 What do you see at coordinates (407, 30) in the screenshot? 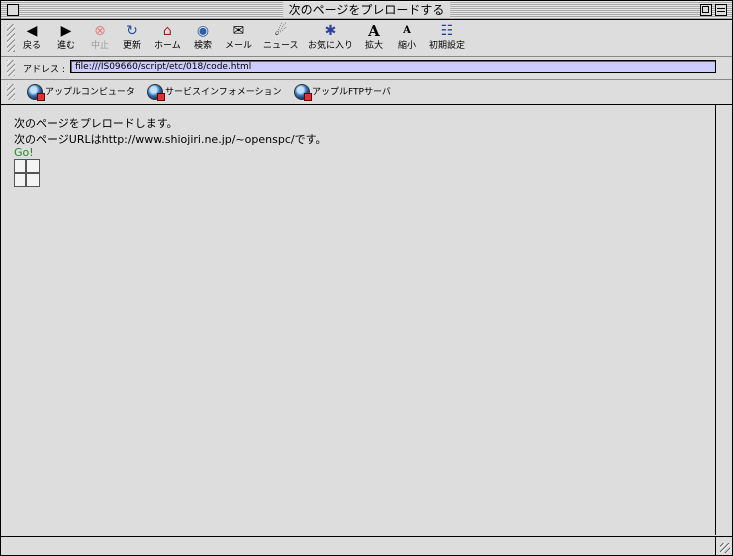
I see `text-smaller-icon: A` at bounding box center [407, 30].